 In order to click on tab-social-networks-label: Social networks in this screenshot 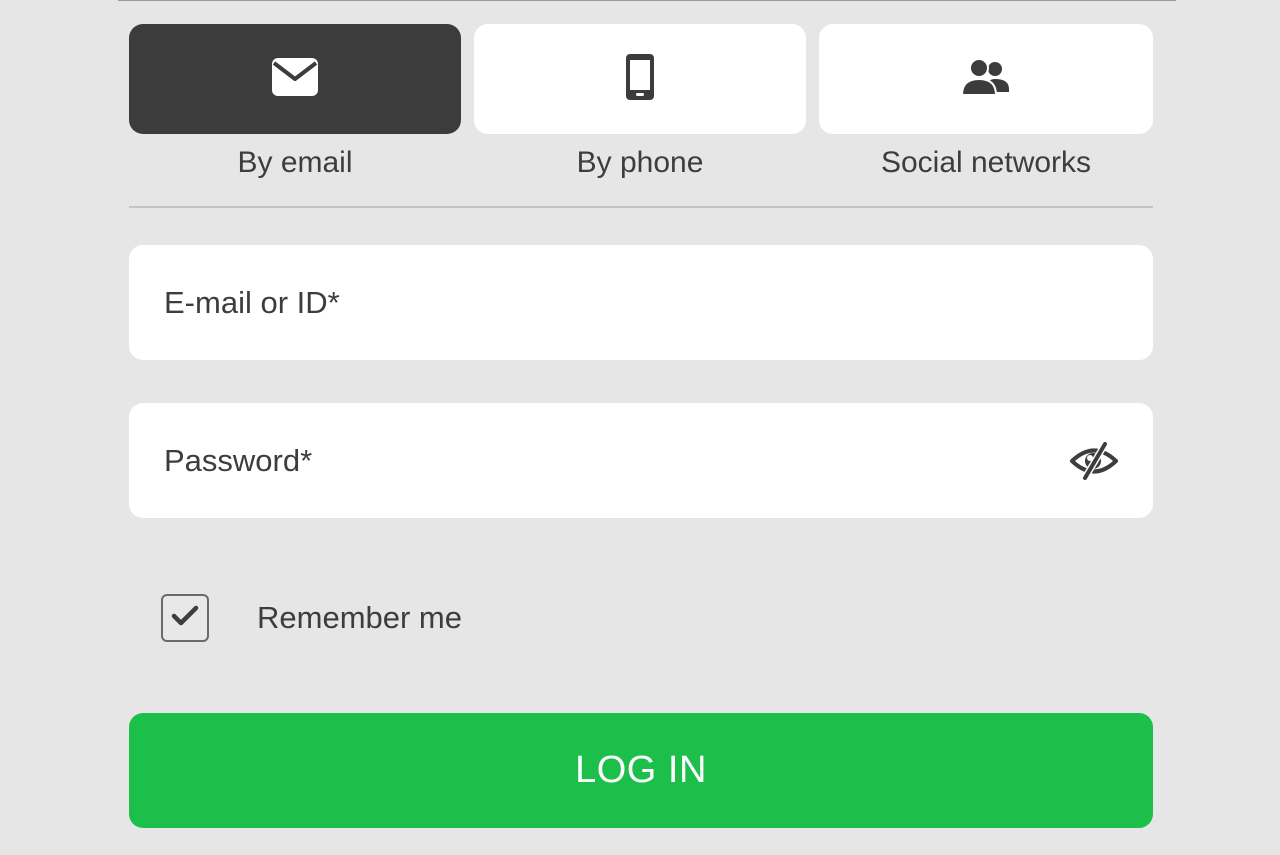, I will do `click(986, 162)`.